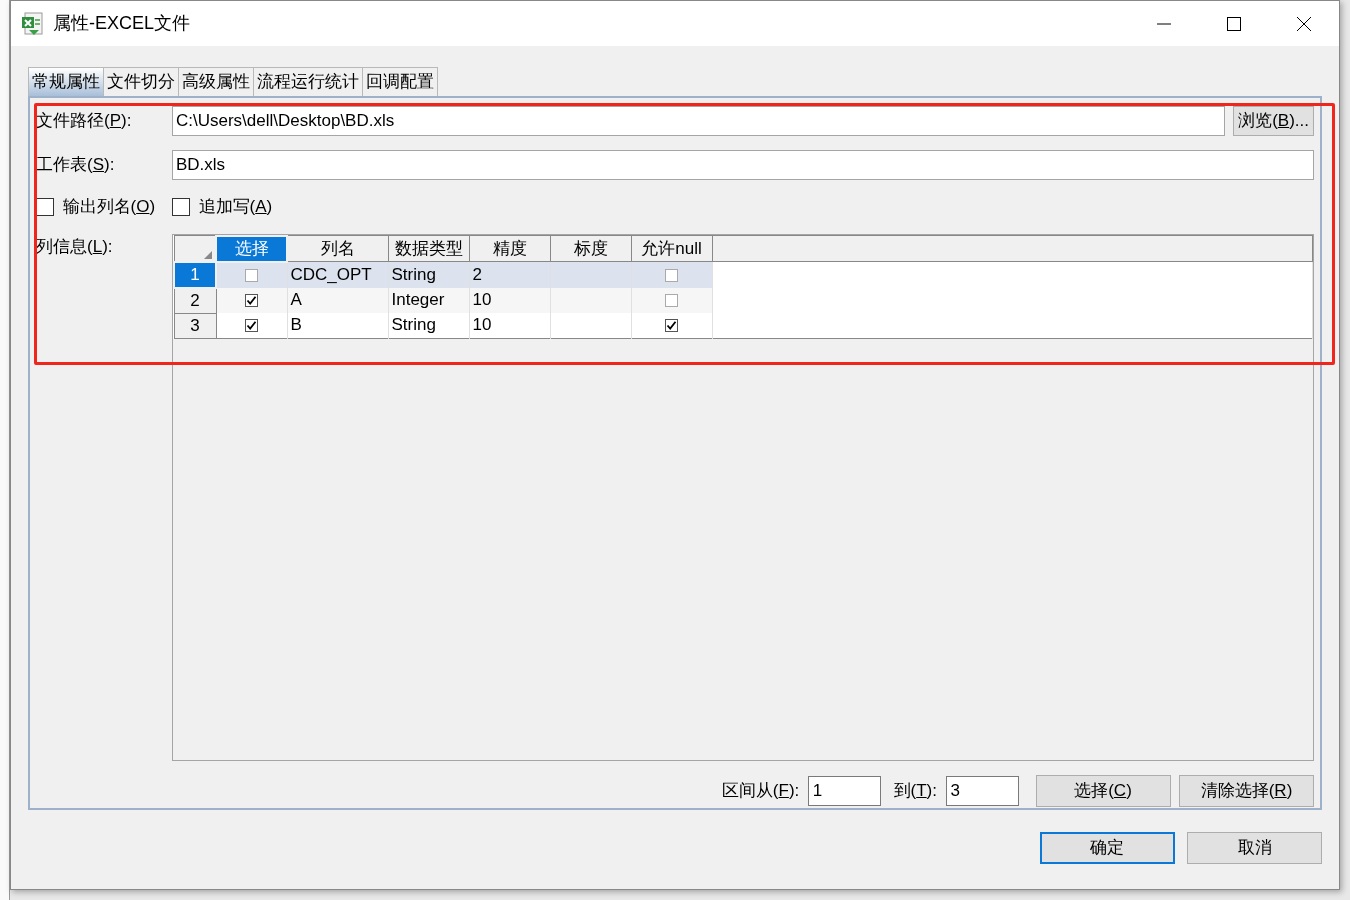  Describe the element at coordinates (1234, 23) in the screenshot. I see `maximize-icon` at that location.